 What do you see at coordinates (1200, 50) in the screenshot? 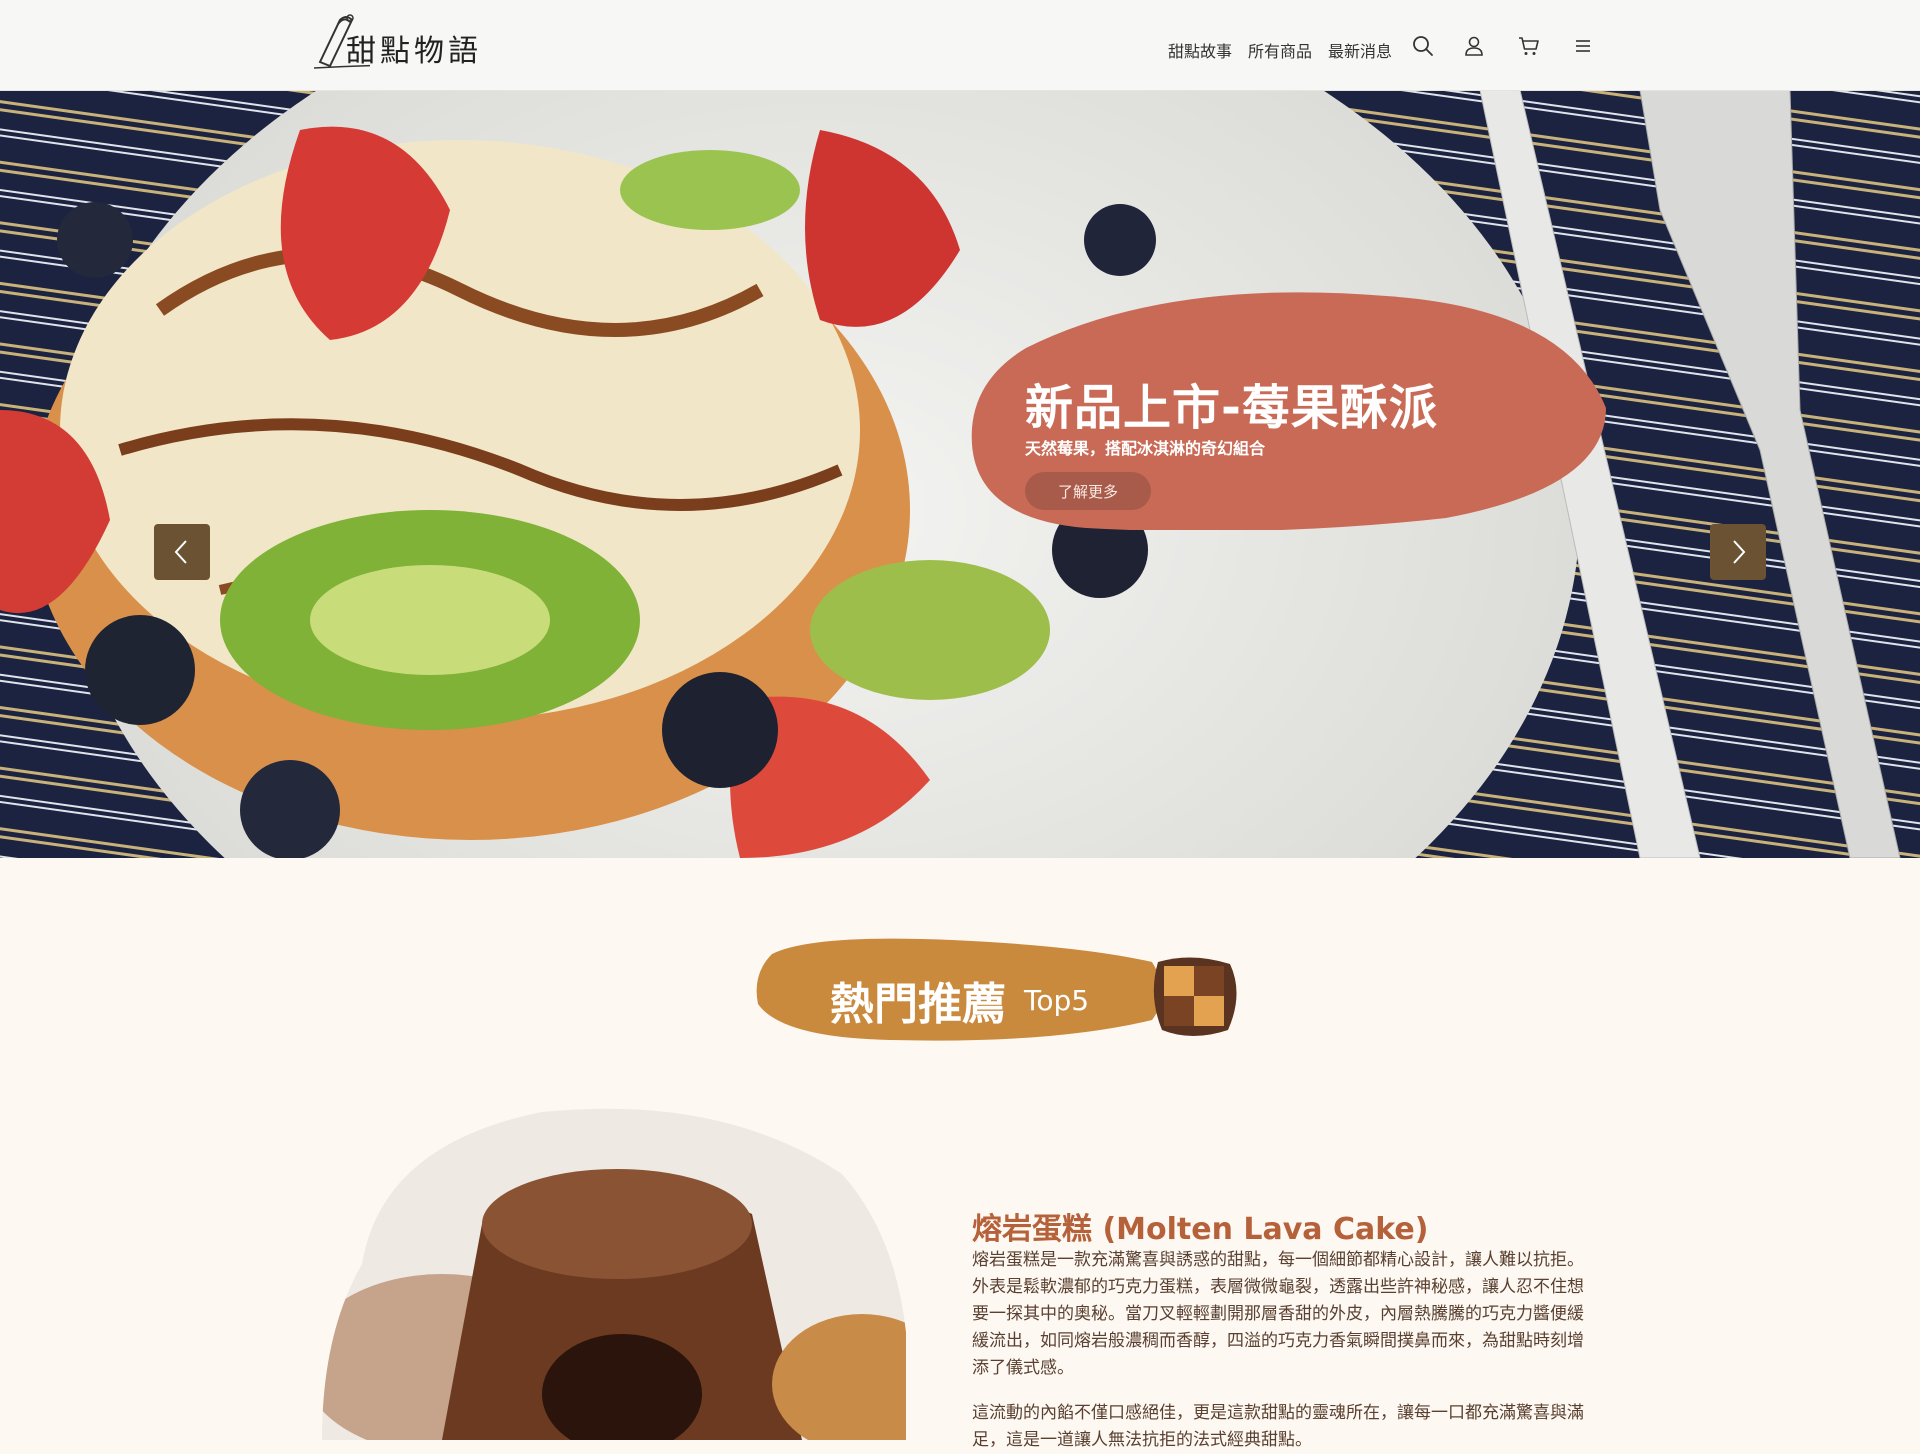
I see `nav-dessert-story: 甜點故事` at bounding box center [1200, 50].